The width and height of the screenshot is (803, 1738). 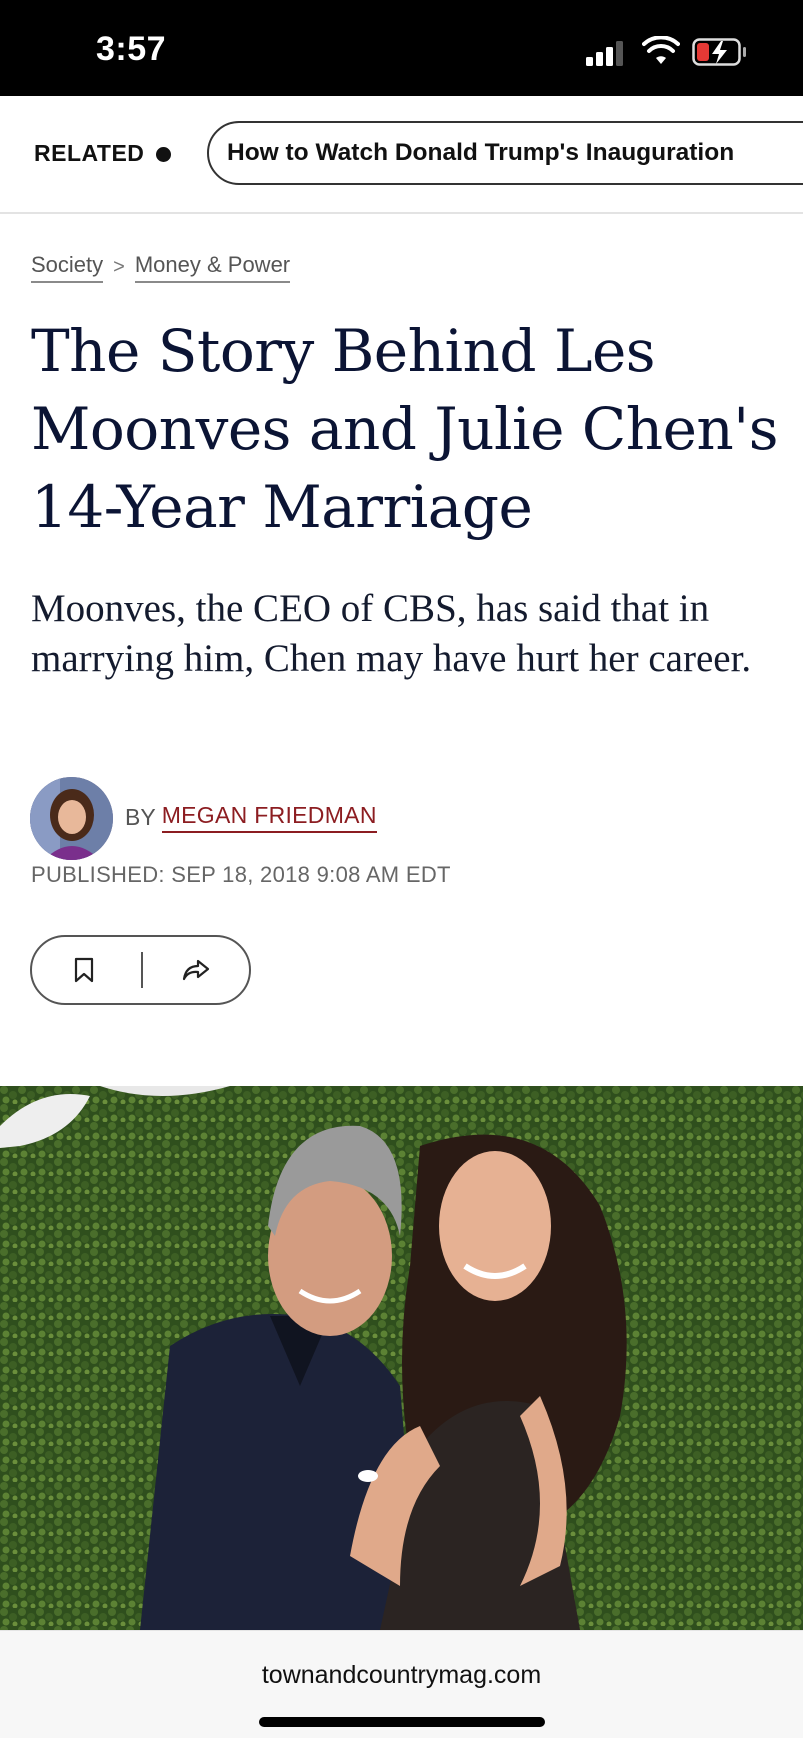 I want to click on related-article-link: How to Watch Donald Trump's Inauguration, so click(x=505, y=153).